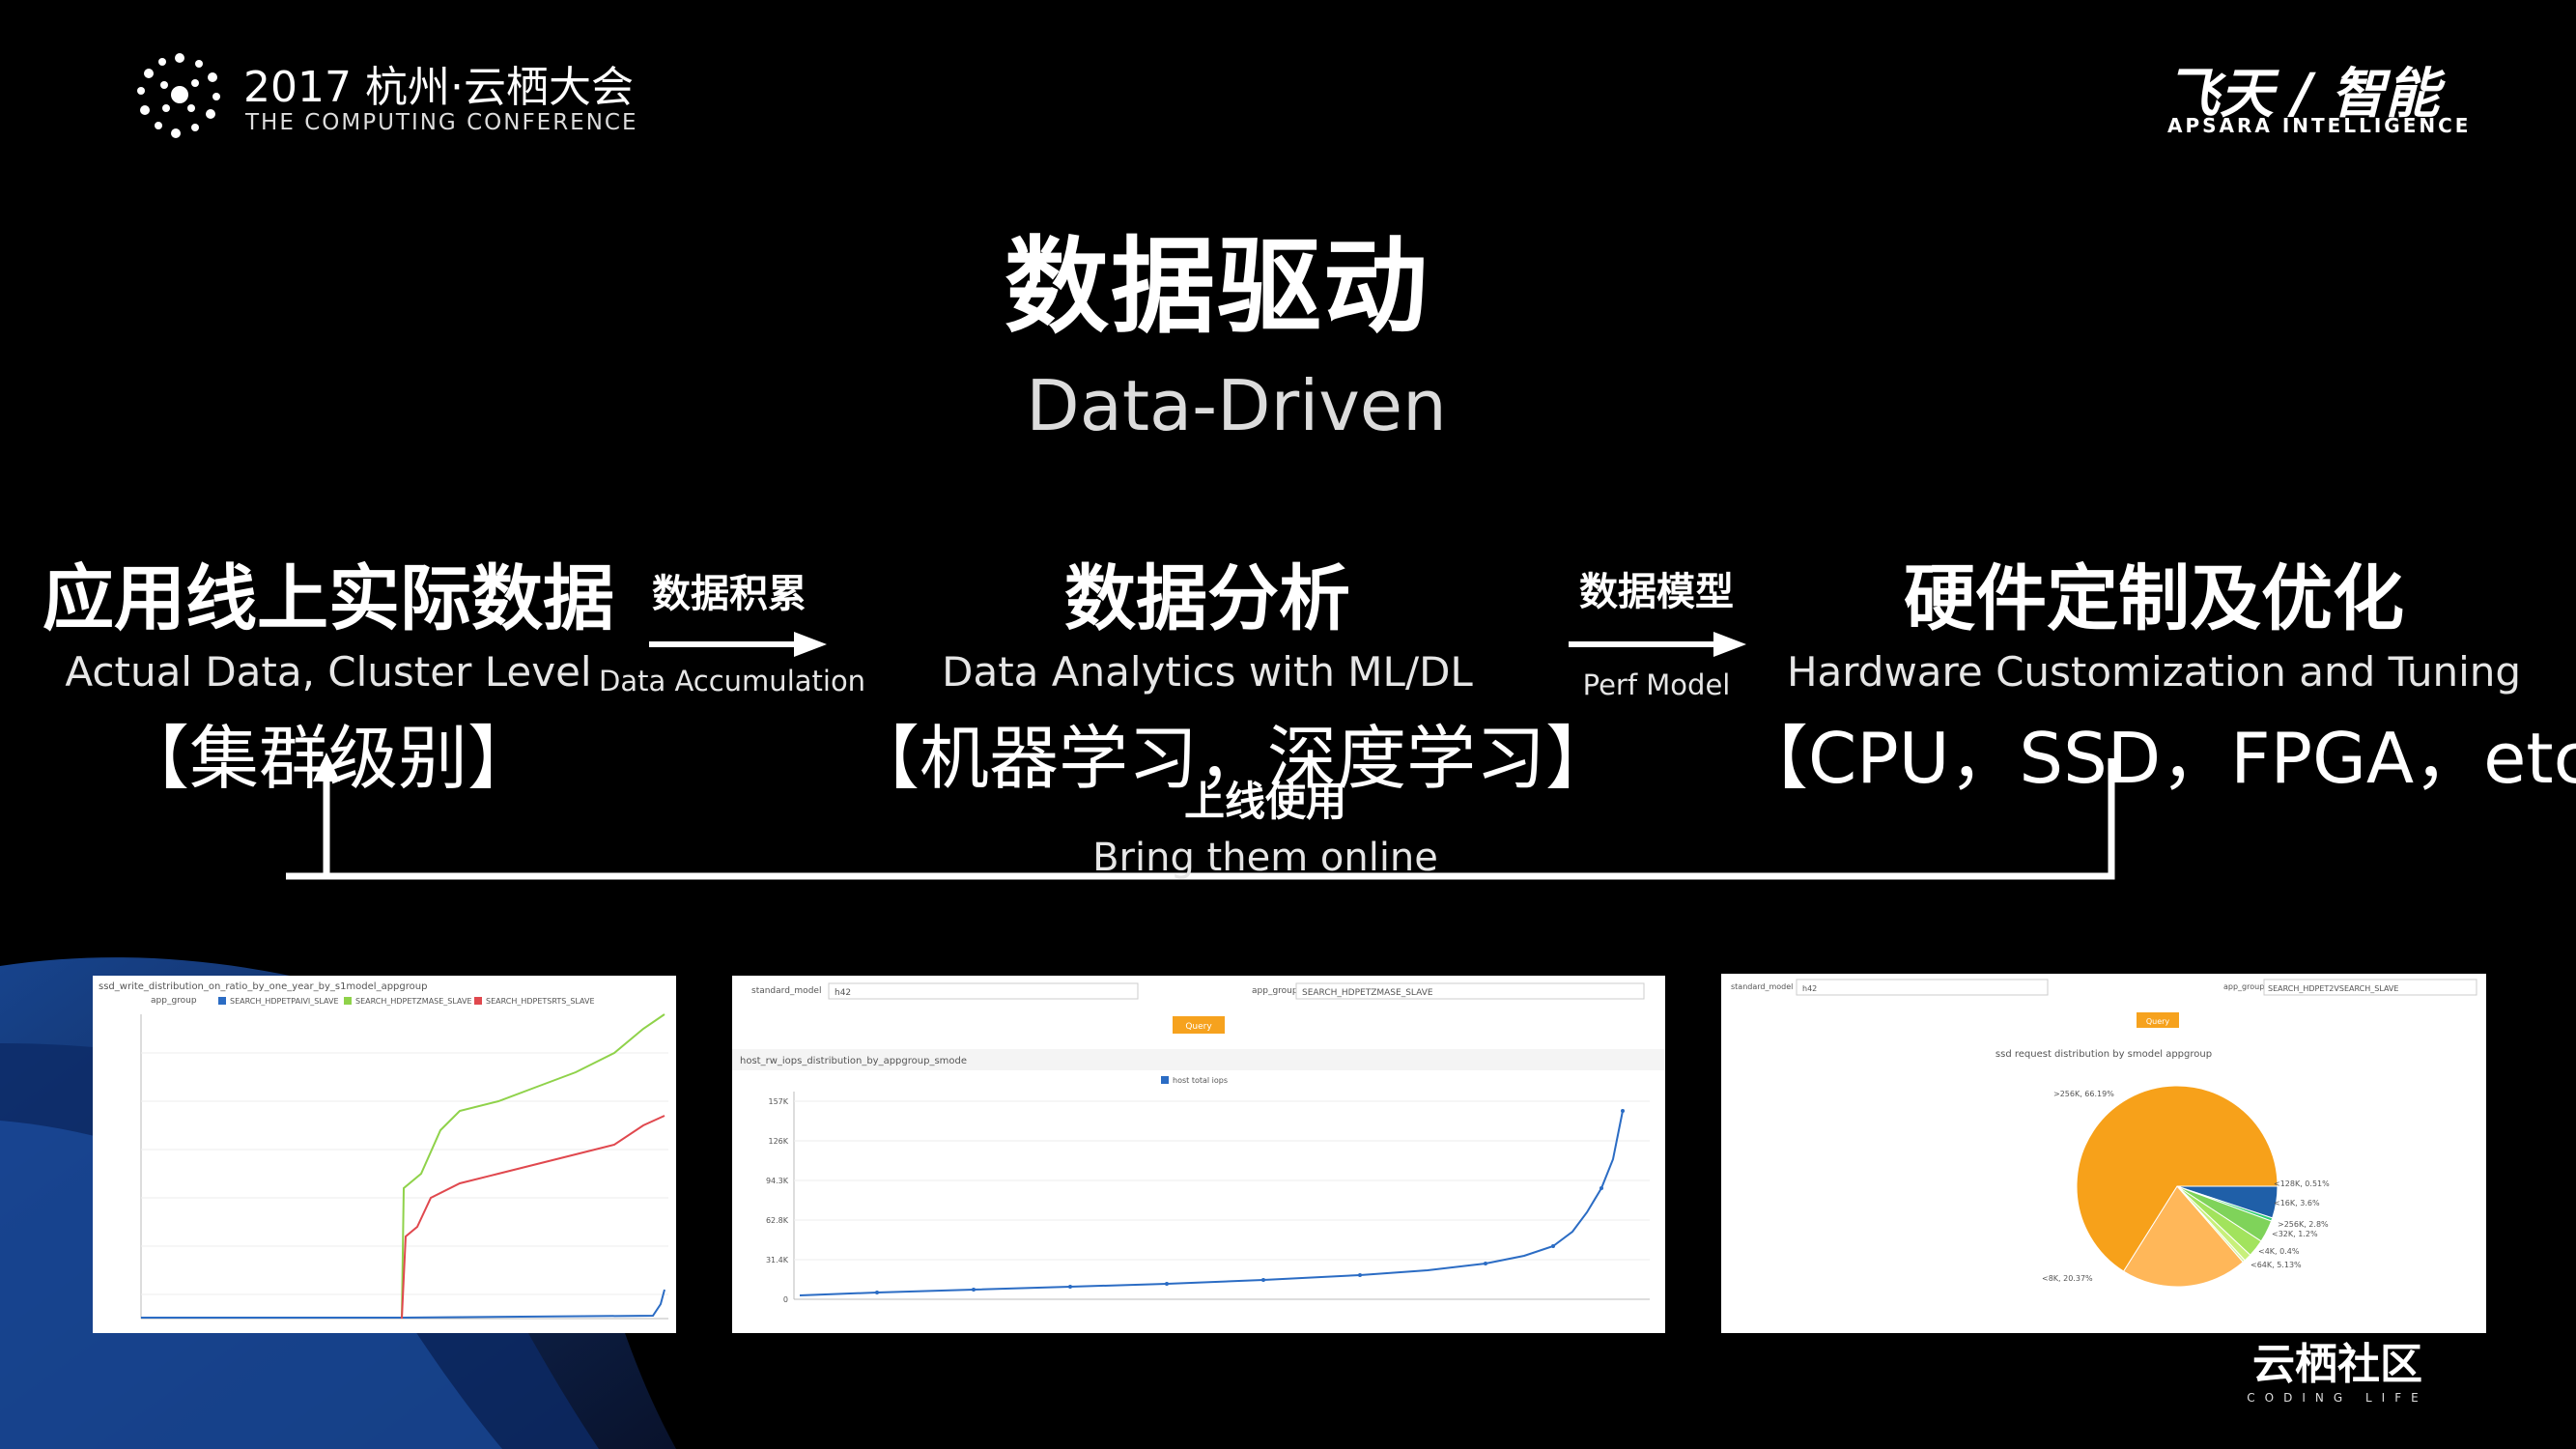  Describe the element at coordinates (2083, 1094) in the screenshot. I see `pie-label: >256K, 66.19%` at that location.